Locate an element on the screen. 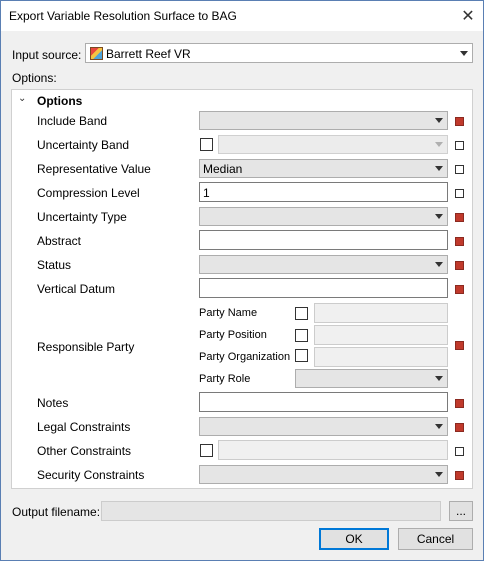 The height and width of the screenshot is (561, 484). other-constraints-checkbox is located at coordinates (206, 450).